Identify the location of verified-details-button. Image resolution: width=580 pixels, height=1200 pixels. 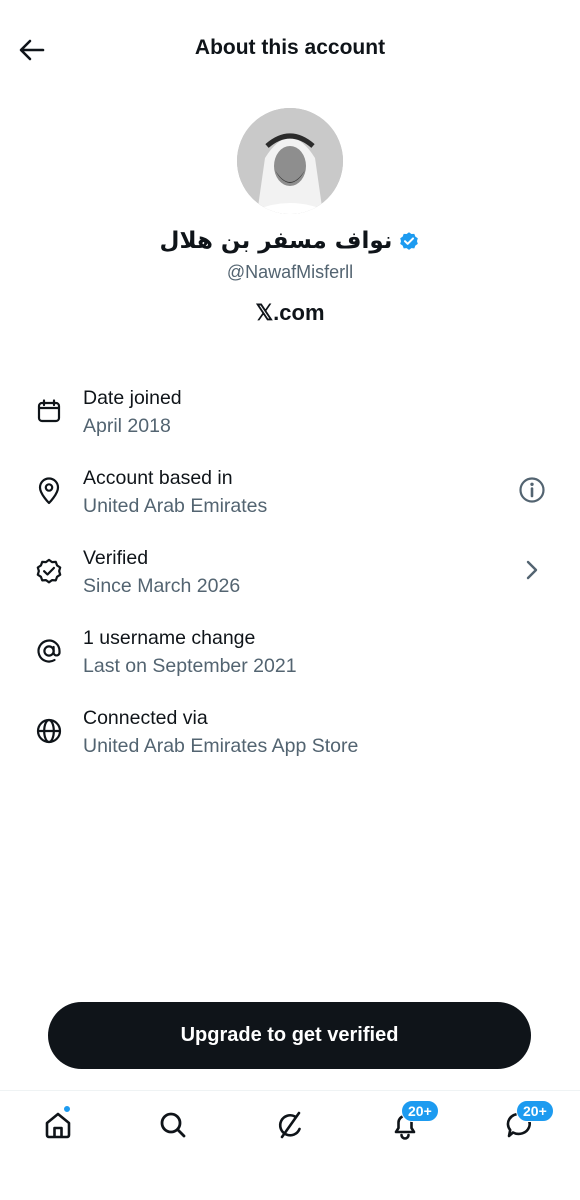
(532, 570).